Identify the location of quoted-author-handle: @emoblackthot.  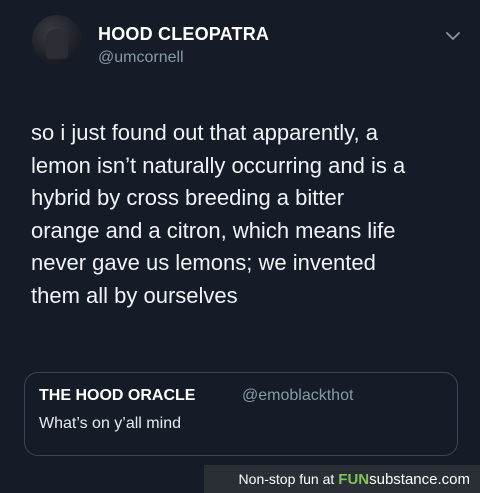
(298, 395).